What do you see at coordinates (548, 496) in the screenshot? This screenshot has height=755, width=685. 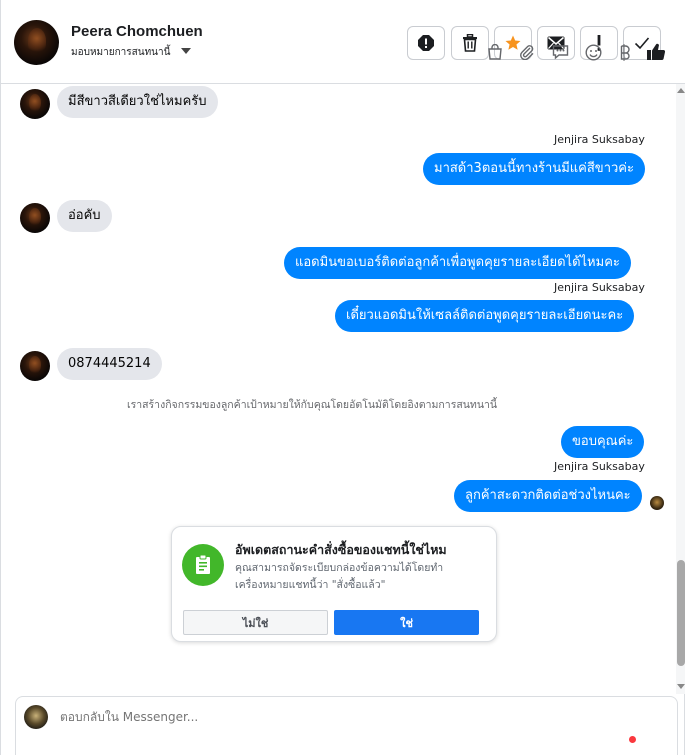 I see `outgoing-message: ลูกค้าสะดวกติดต่อช่วงไหนคะ` at bounding box center [548, 496].